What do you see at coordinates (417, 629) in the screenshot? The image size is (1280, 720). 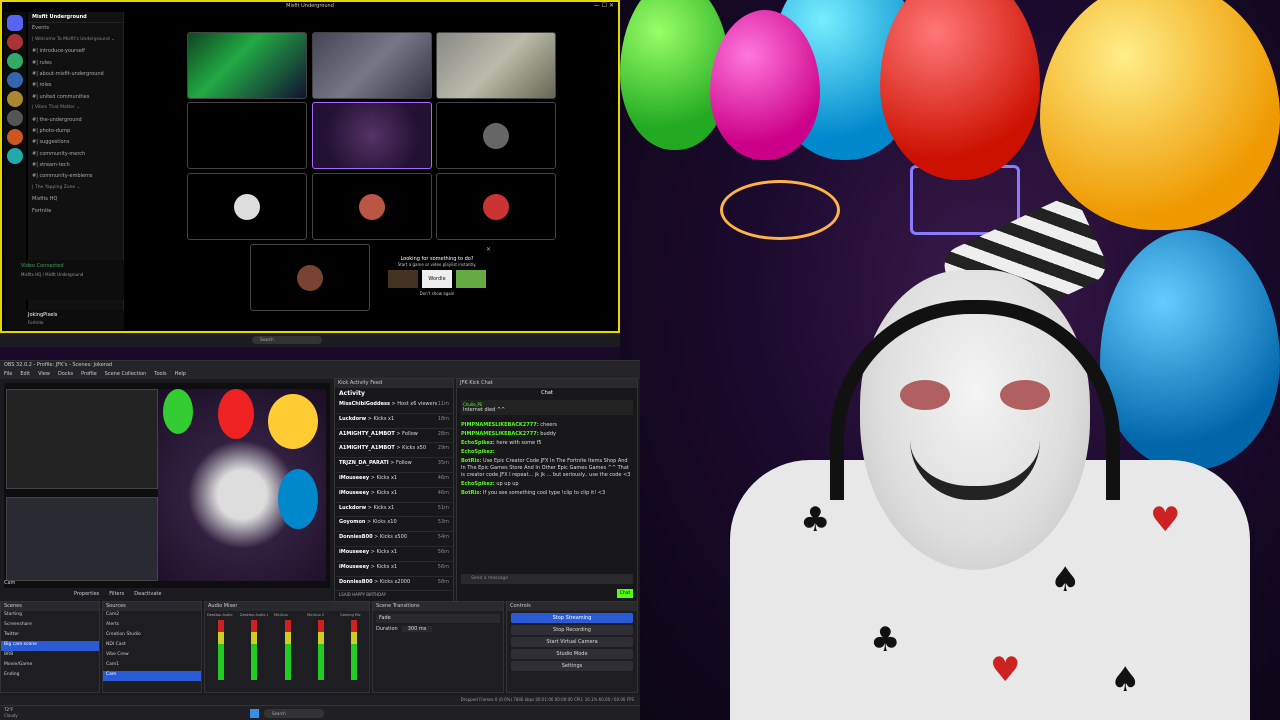 I see `duration-input: 300 ms` at bounding box center [417, 629].